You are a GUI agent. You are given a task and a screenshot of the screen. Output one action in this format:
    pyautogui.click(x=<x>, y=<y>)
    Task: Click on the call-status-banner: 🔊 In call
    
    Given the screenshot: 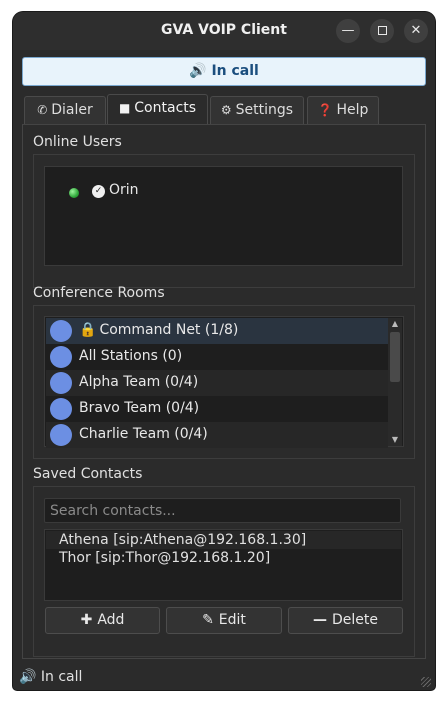 What is the action you would take?
    pyautogui.click(x=224, y=71)
    